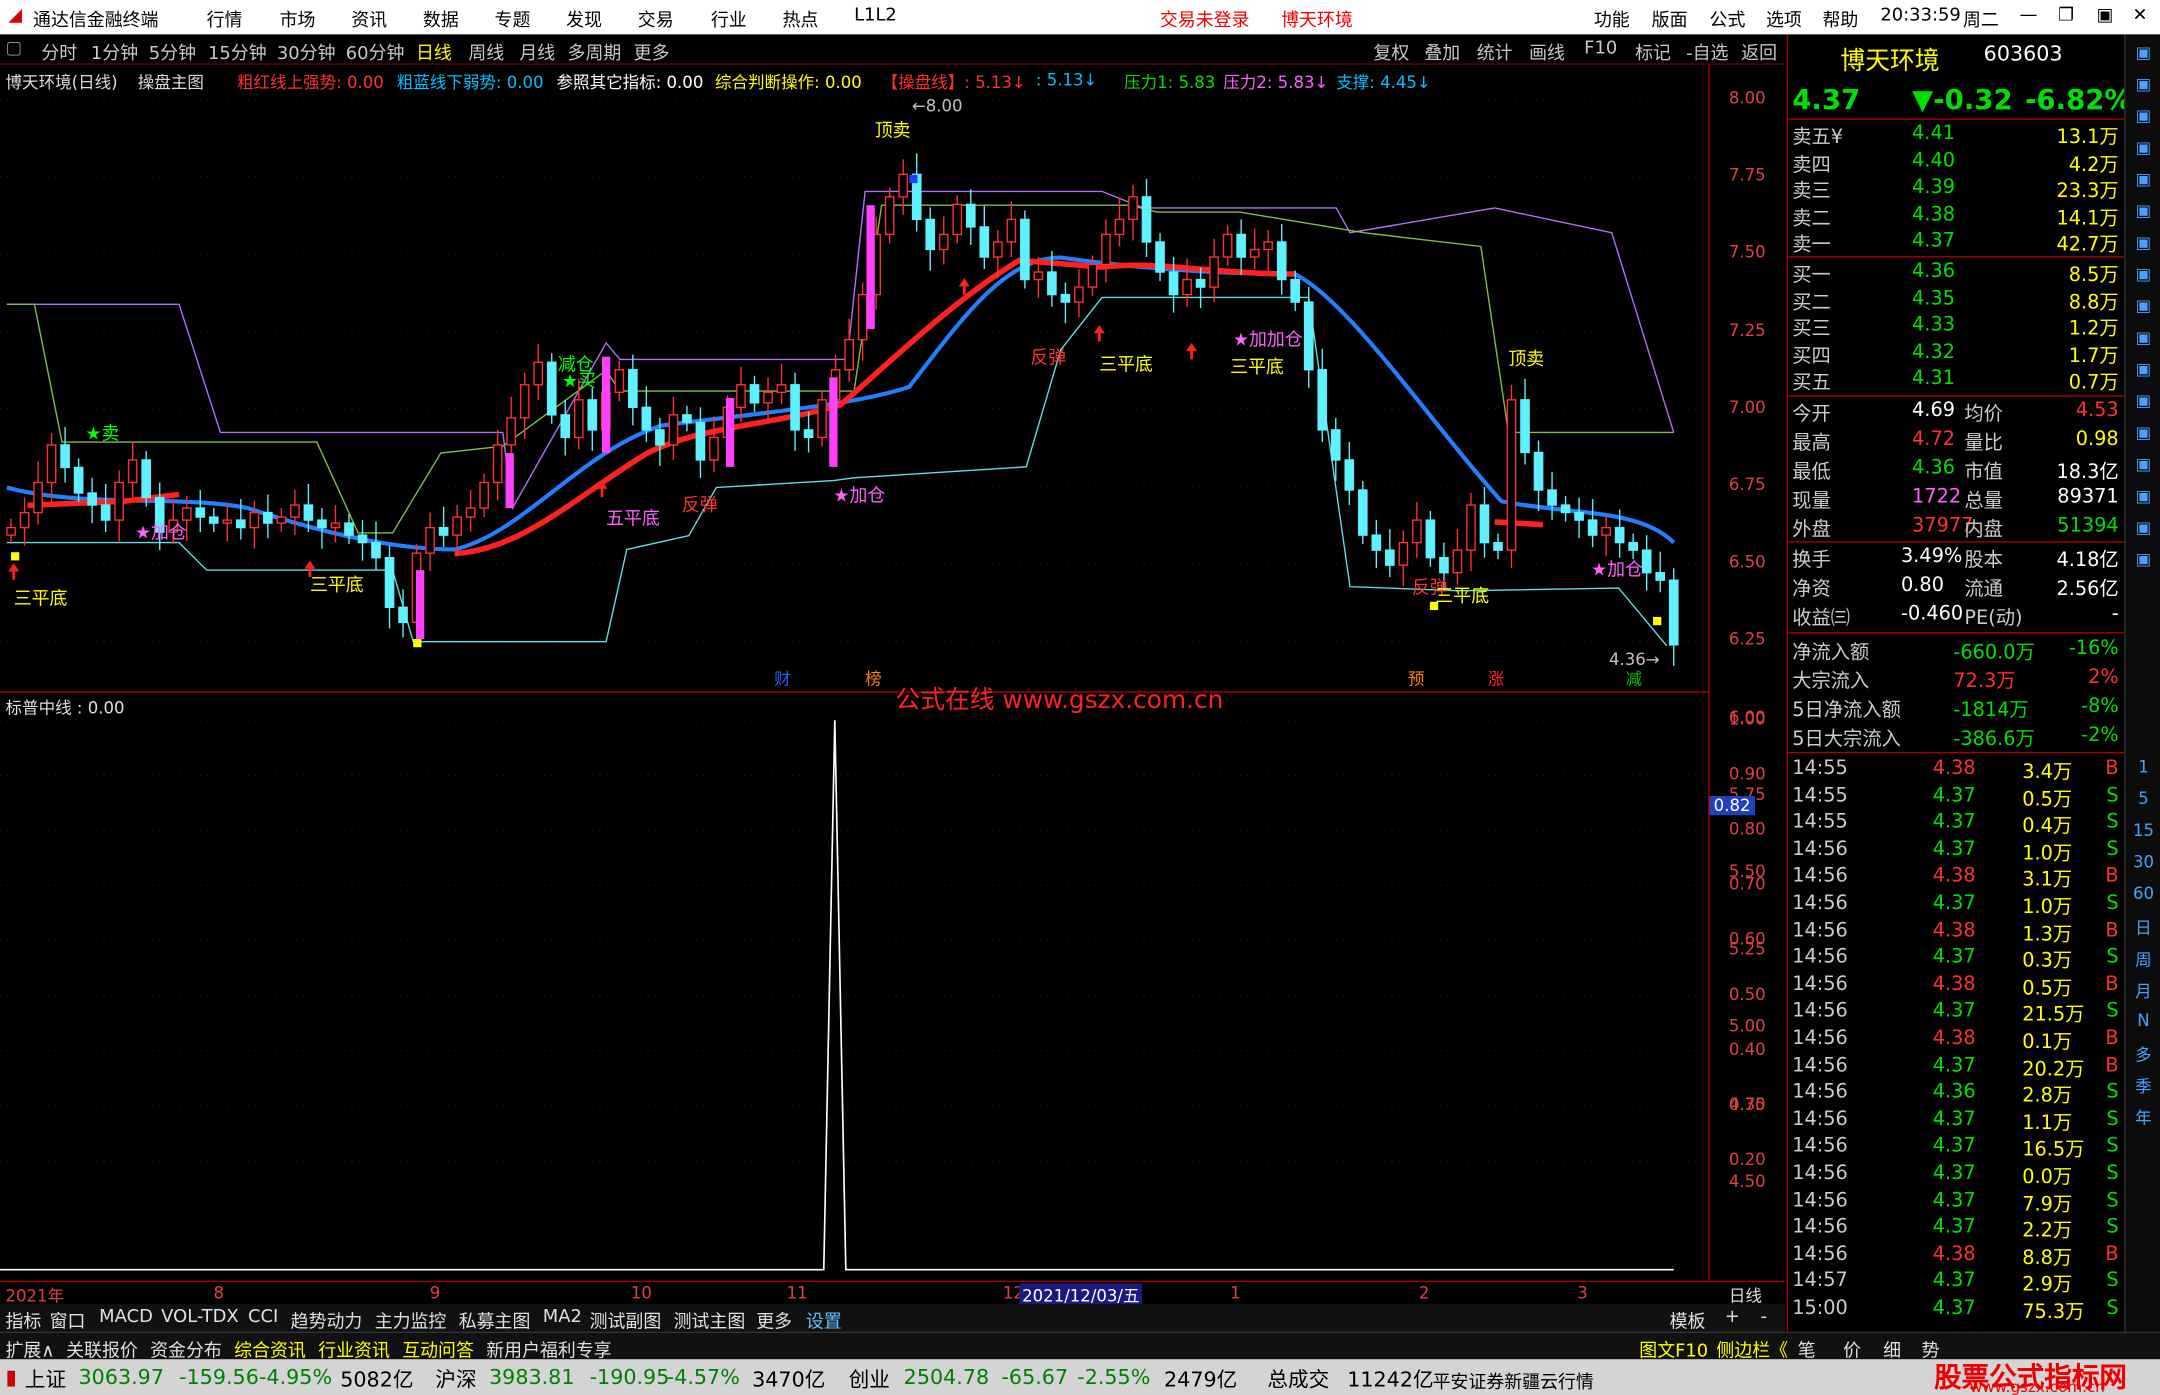 Image resolution: width=2160 pixels, height=1395 pixels. What do you see at coordinates (114, 52) in the screenshot?
I see `period-tab: 1分钟` at bounding box center [114, 52].